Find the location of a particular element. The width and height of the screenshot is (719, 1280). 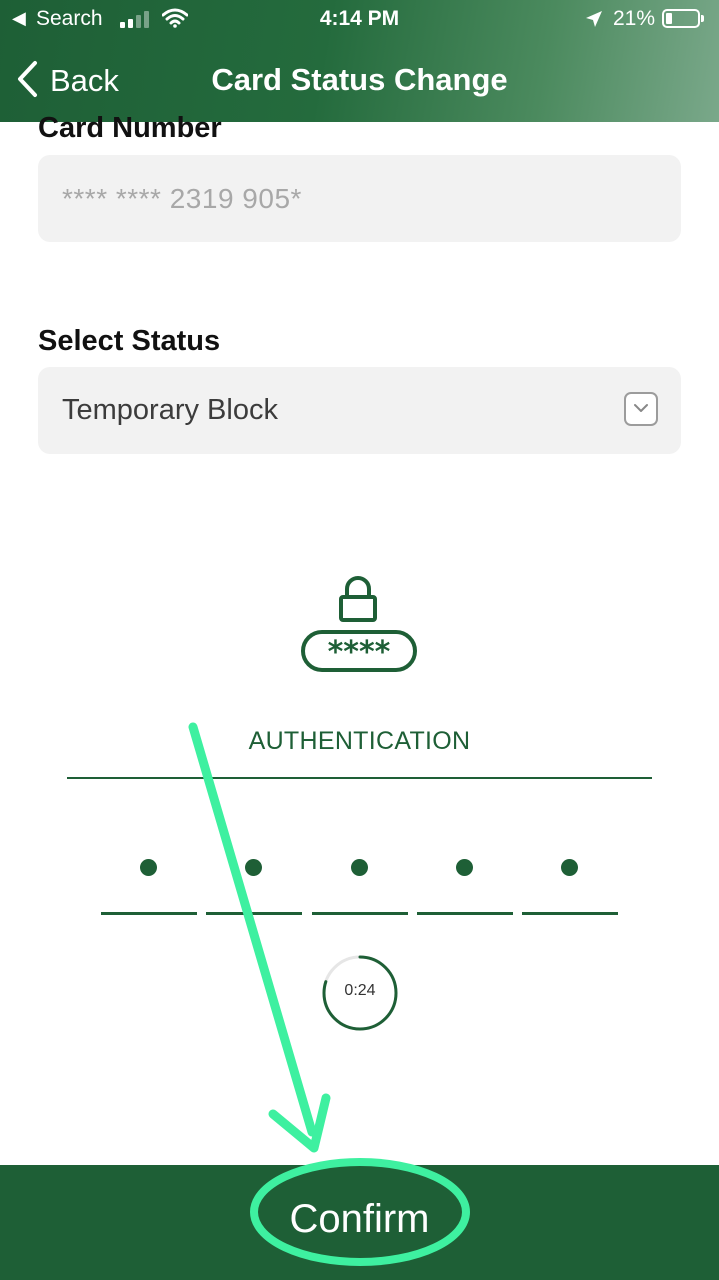

status-bar: ◀ Search 4:14 PM 21% is located at coordinates (359, 20).